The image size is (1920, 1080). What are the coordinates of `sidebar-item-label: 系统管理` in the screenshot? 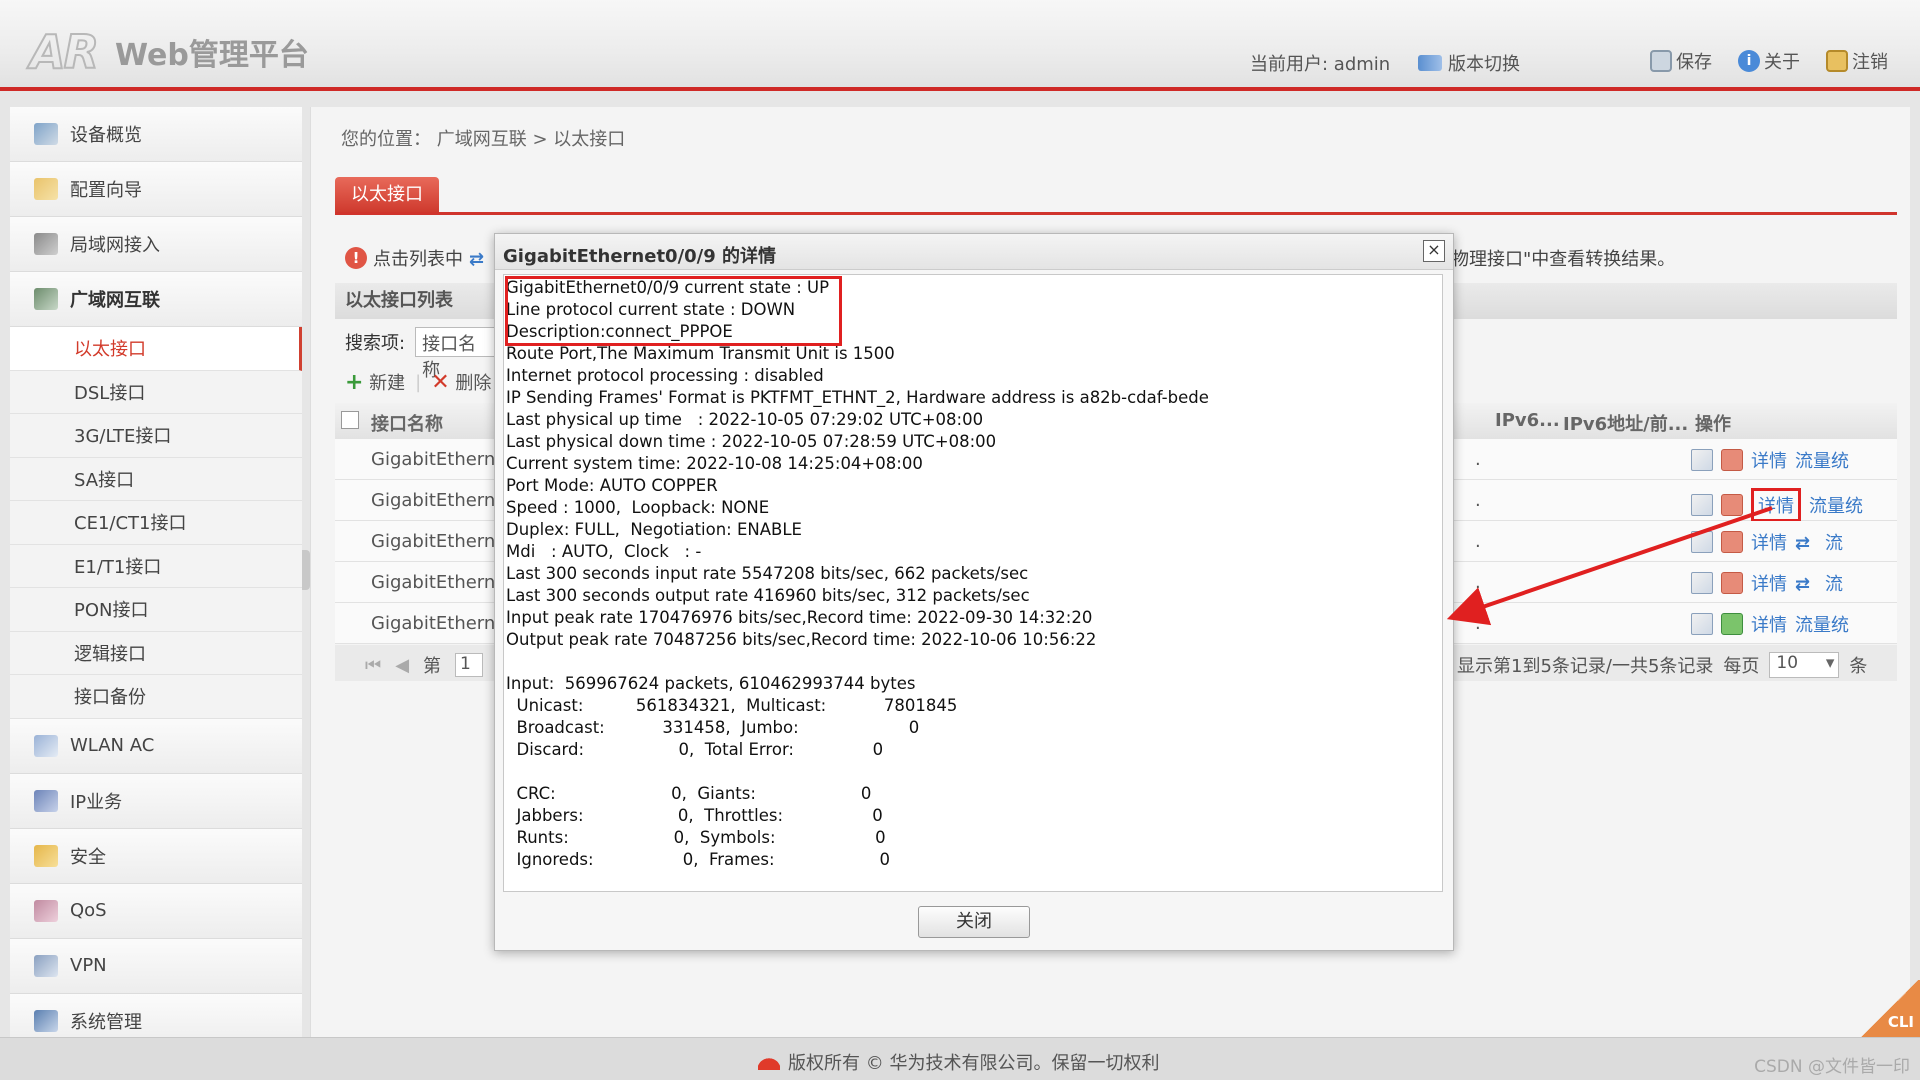 It's located at (106, 1022).